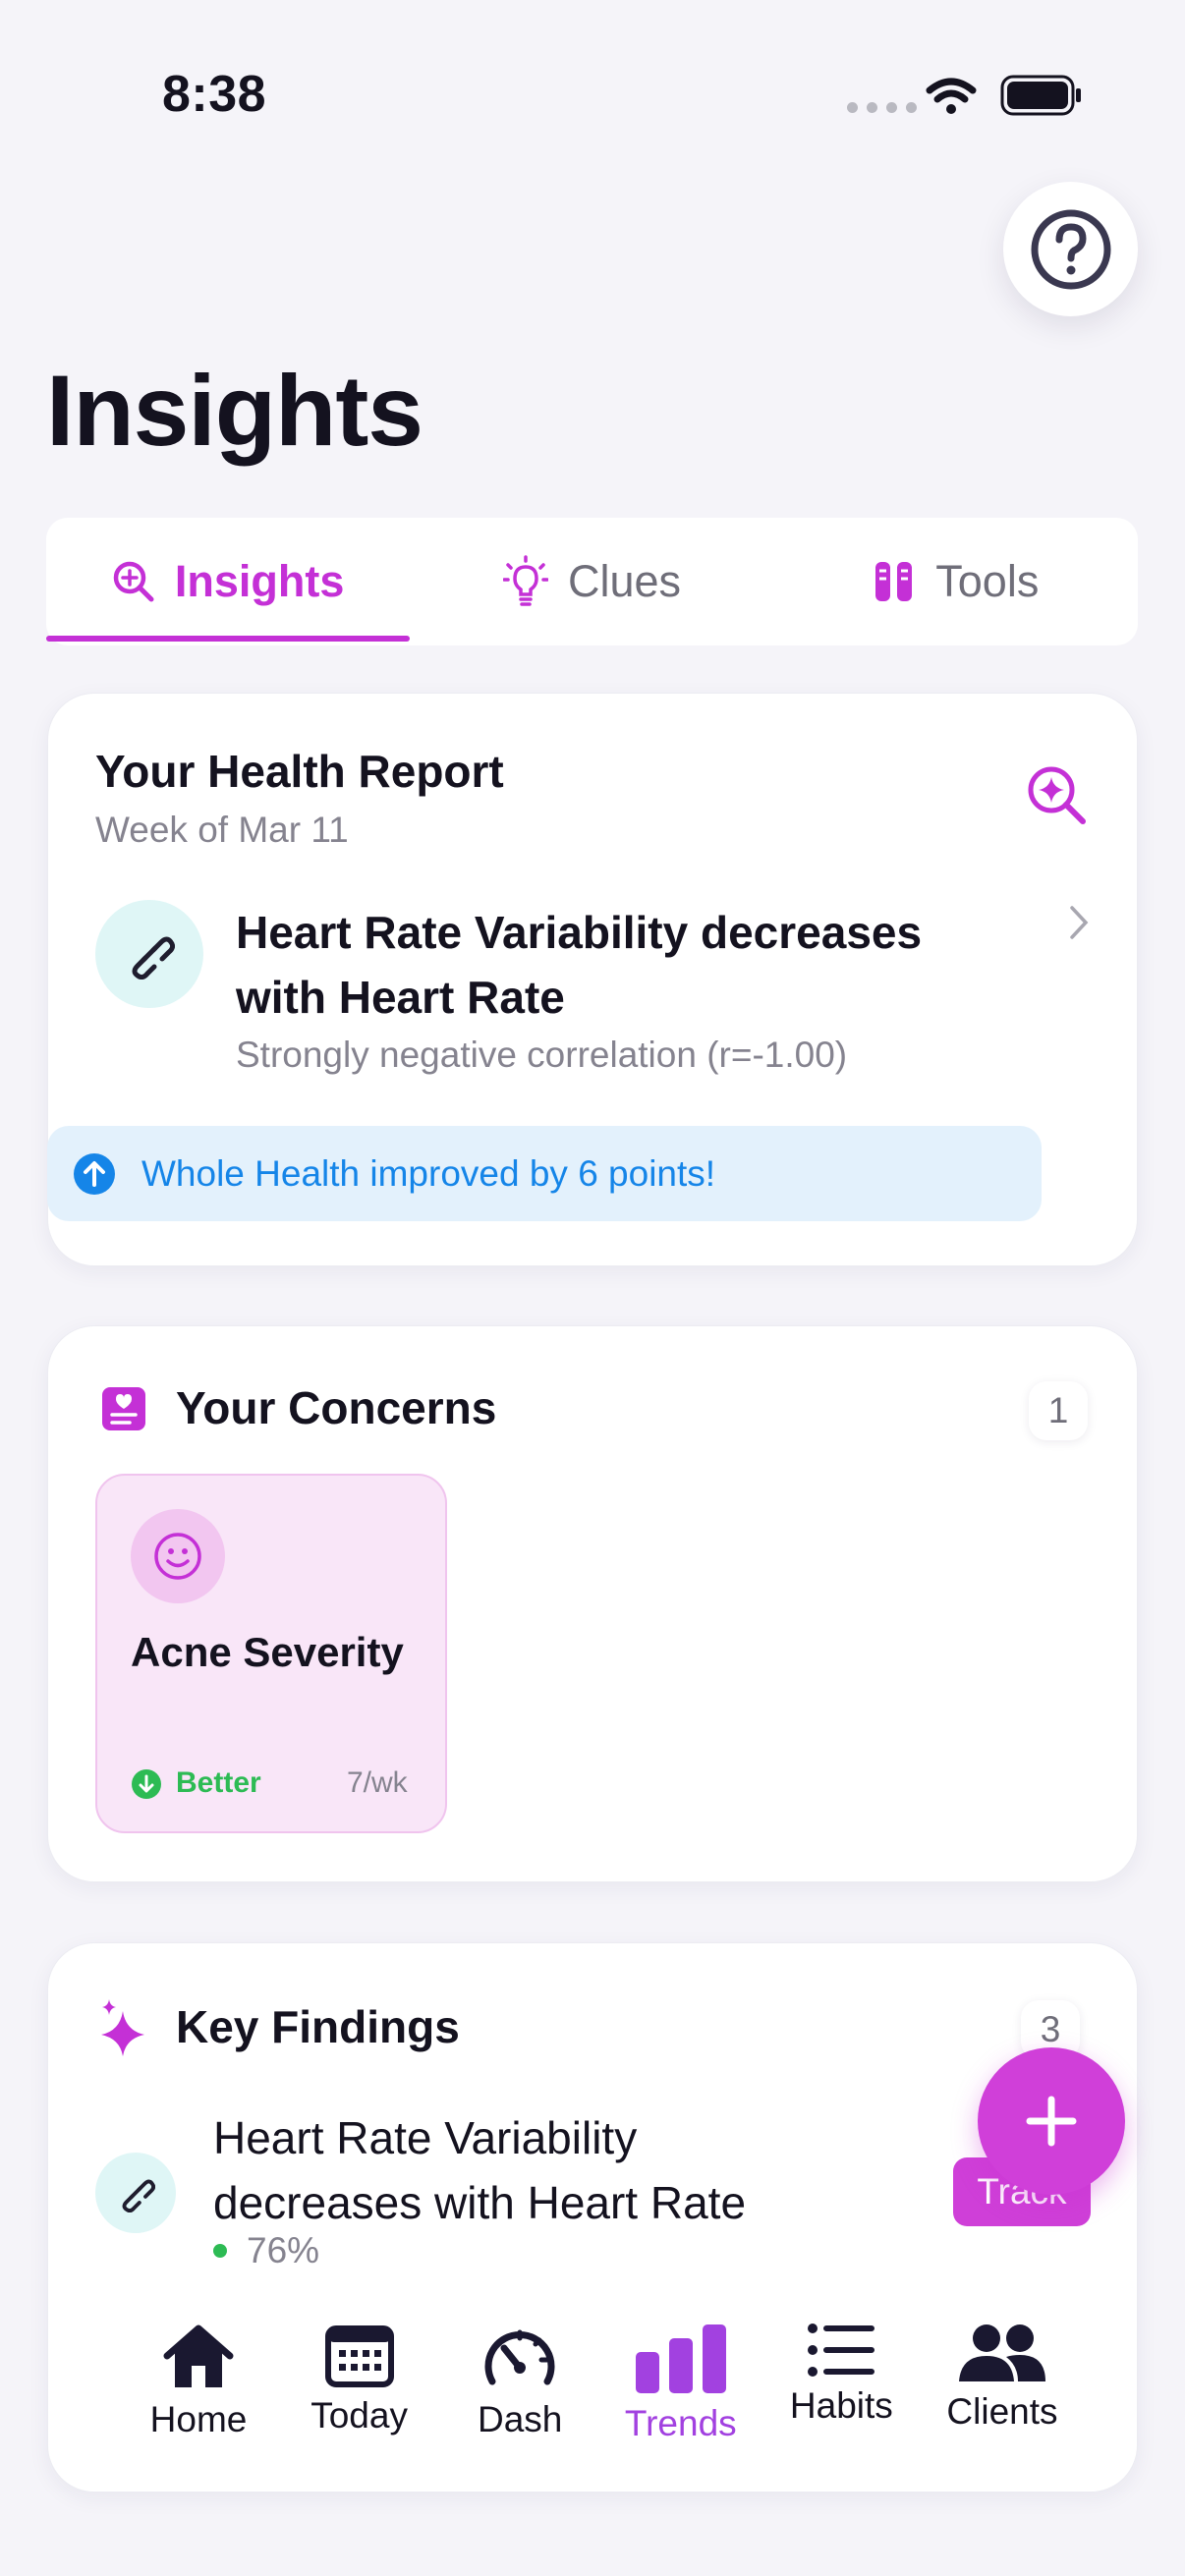  What do you see at coordinates (259, 581) in the screenshot?
I see `tab-insights-label: Insights` at bounding box center [259, 581].